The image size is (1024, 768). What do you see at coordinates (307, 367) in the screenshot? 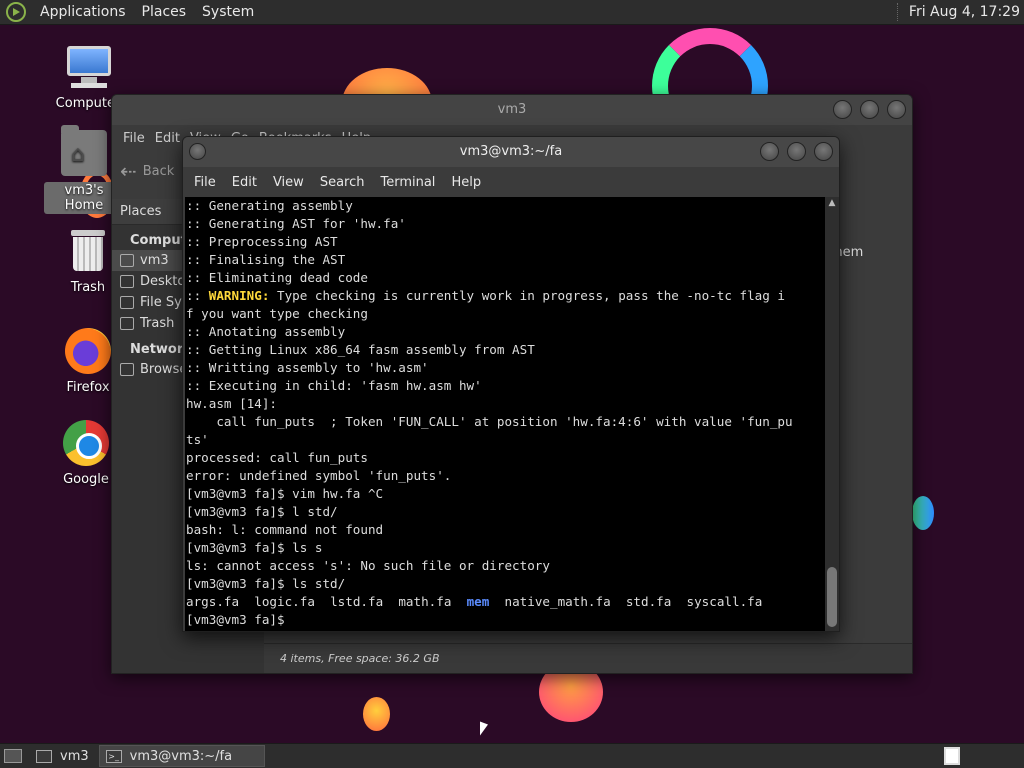
I see `terminal-line: :: Writting assembly to 'hw.asm'` at bounding box center [307, 367].